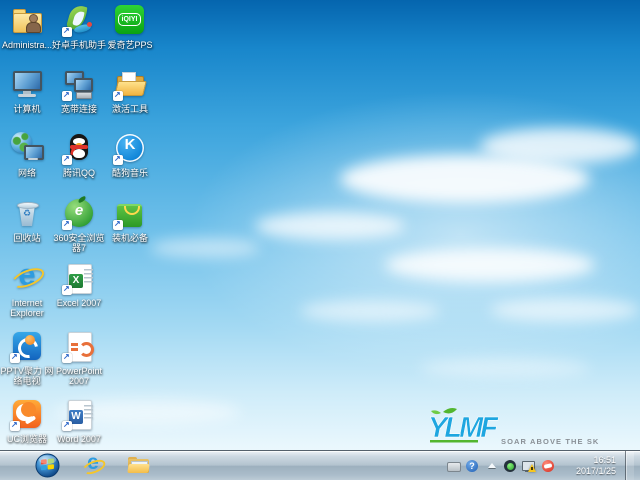 The image size is (640, 480). I want to click on penguin-belly, so click(79, 153).